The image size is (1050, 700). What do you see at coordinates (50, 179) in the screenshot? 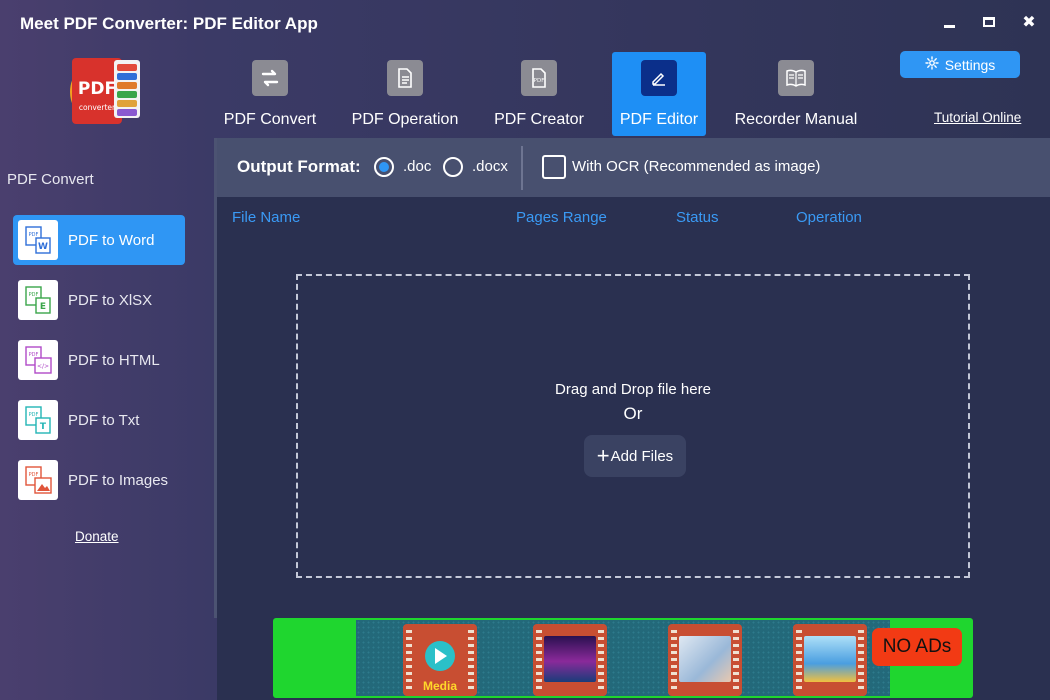
I see `sidebar-title: PDF Convert` at bounding box center [50, 179].